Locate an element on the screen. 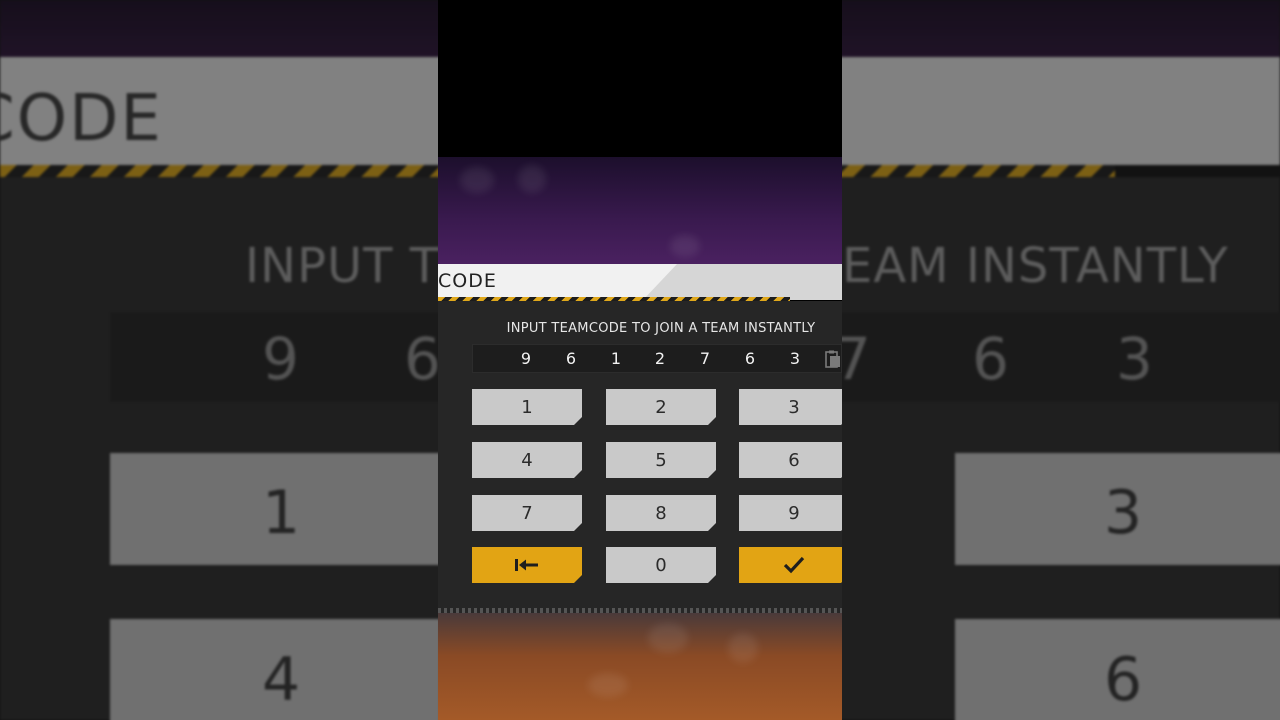 The image size is (1280, 720). bg-key-label: 3 is located at coordinates (1123, 513).